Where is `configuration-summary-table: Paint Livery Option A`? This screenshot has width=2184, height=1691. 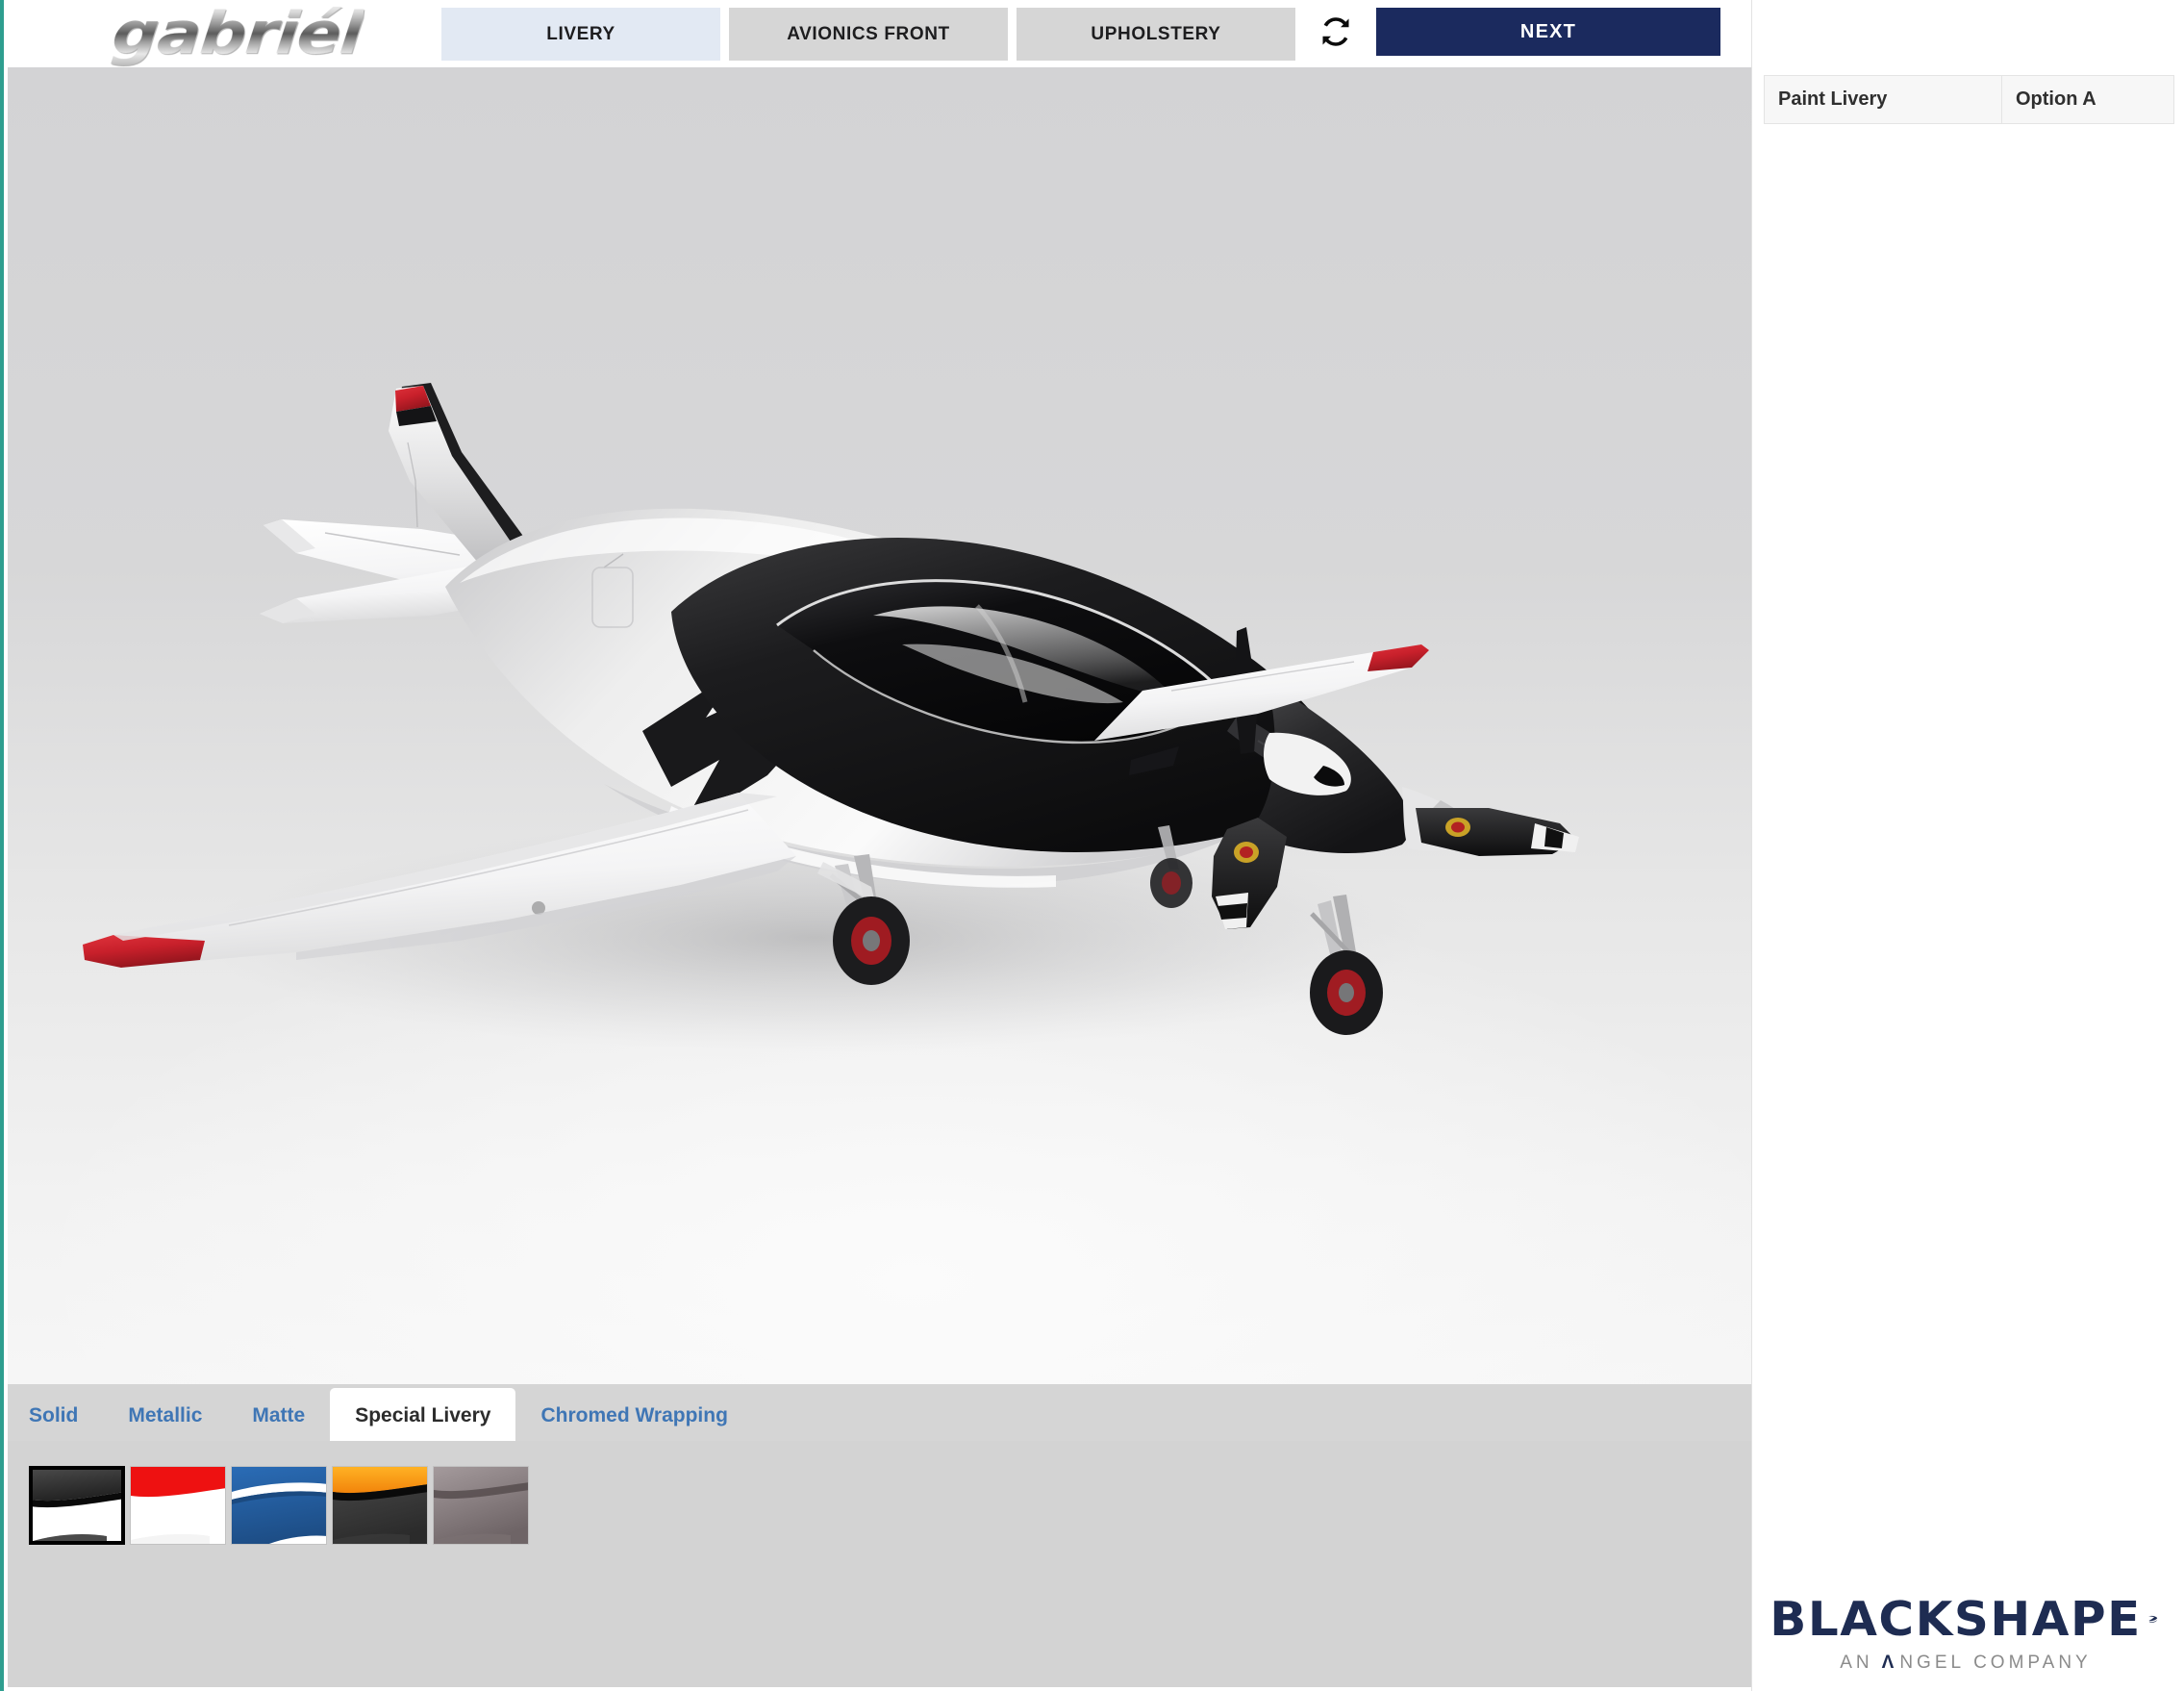
configuration-summary-table: Paint Livery Option A is located at coordinates (1969, 99).